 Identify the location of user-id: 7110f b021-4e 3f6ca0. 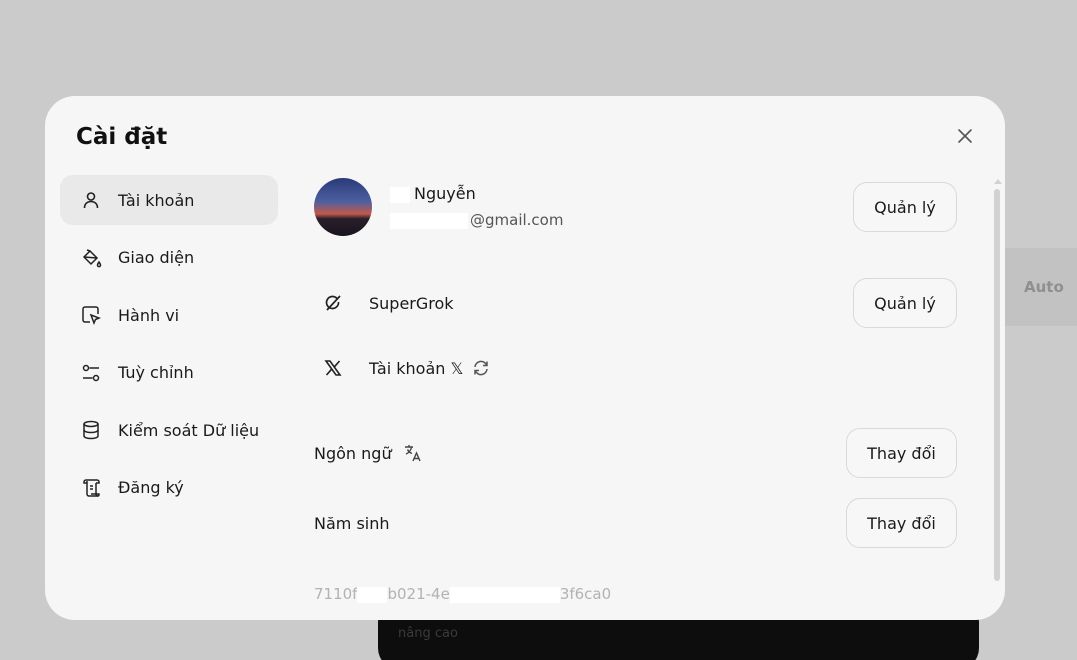
(463, 594).